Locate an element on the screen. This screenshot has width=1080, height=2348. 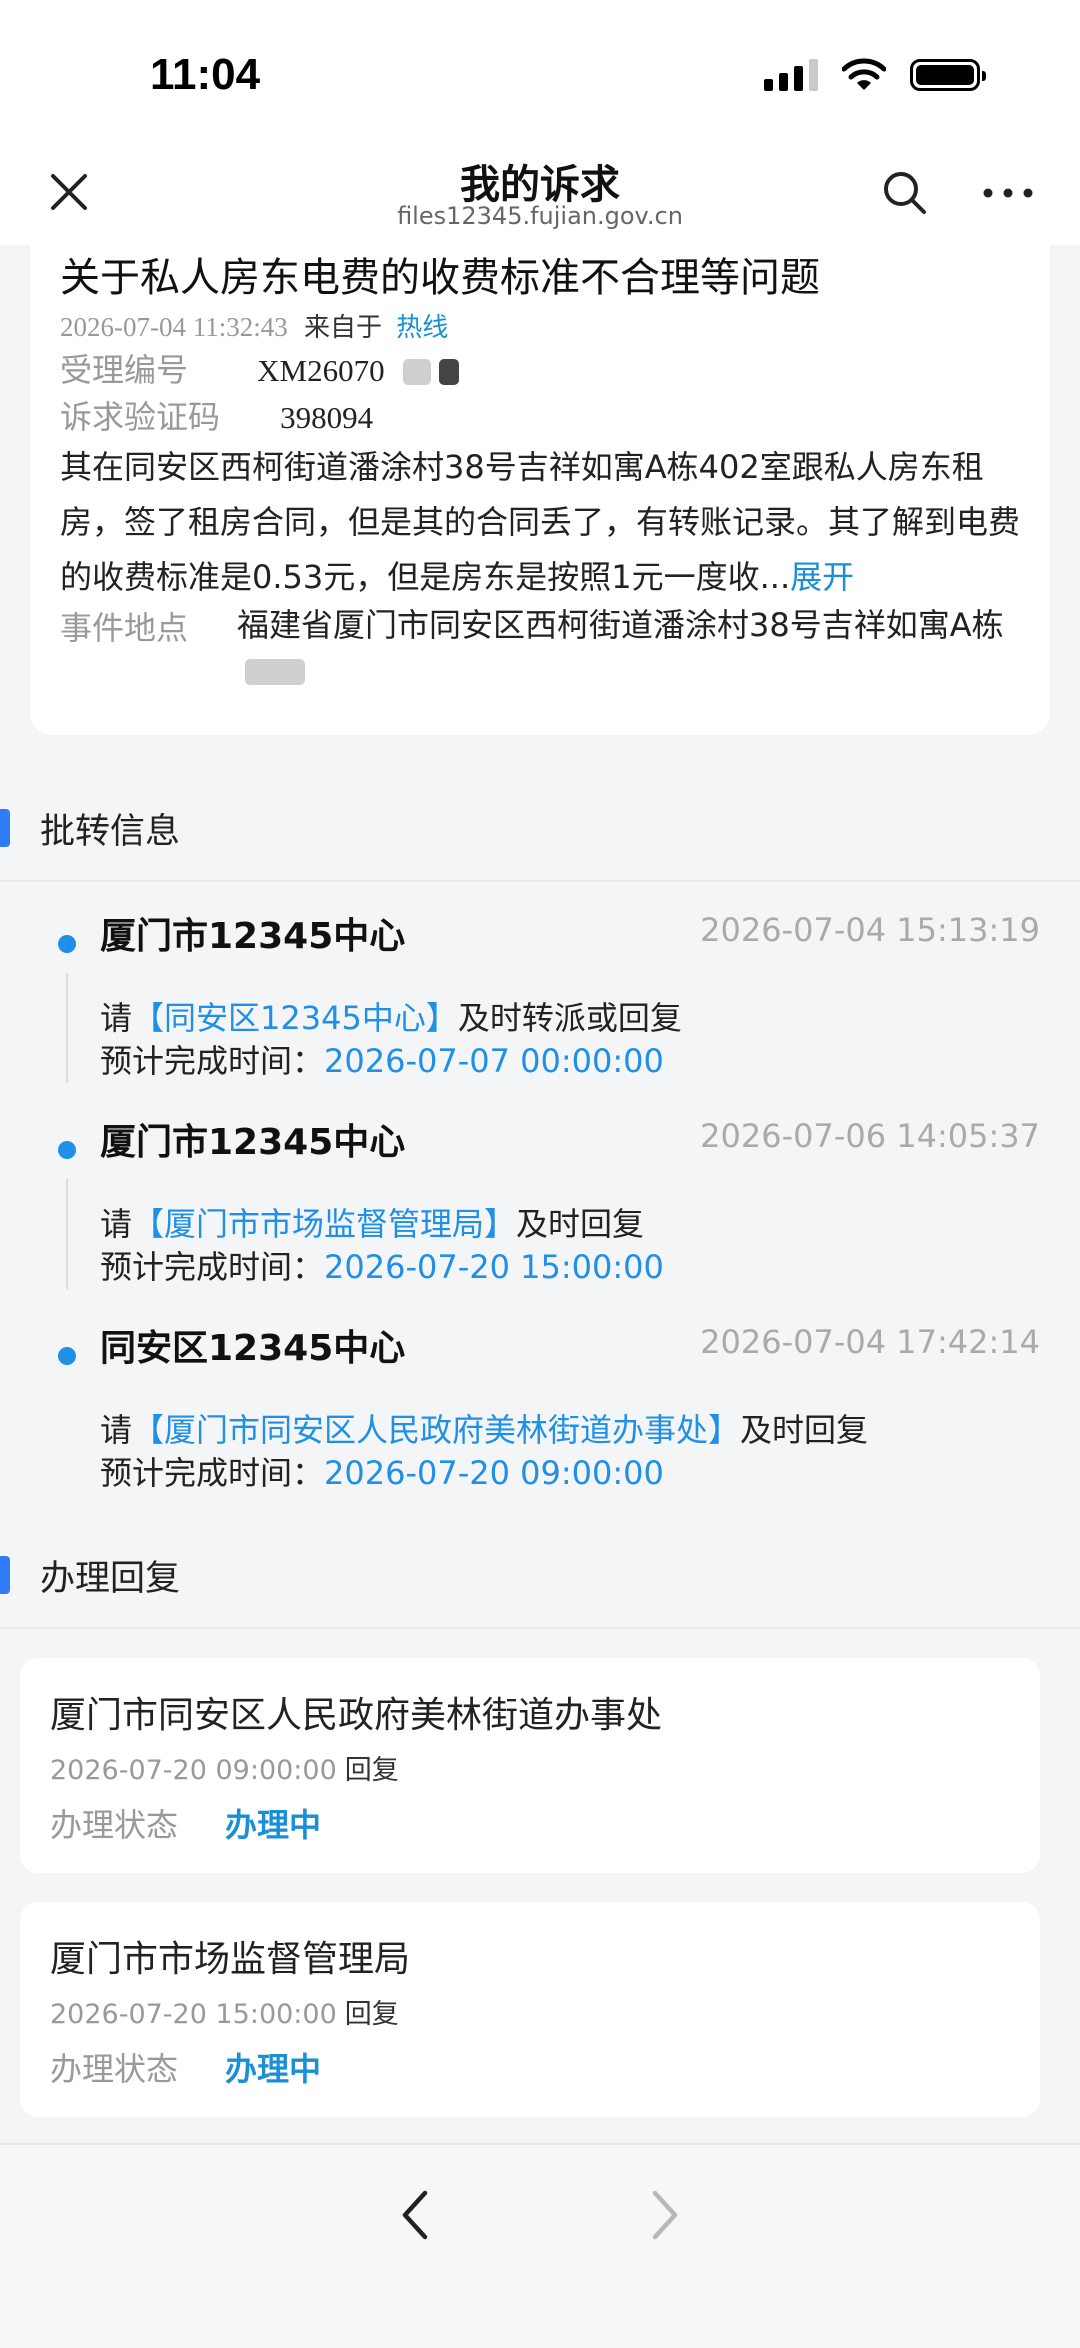
case-number-row: 受理编号 XM26070 is located at coordinates (259, 368).